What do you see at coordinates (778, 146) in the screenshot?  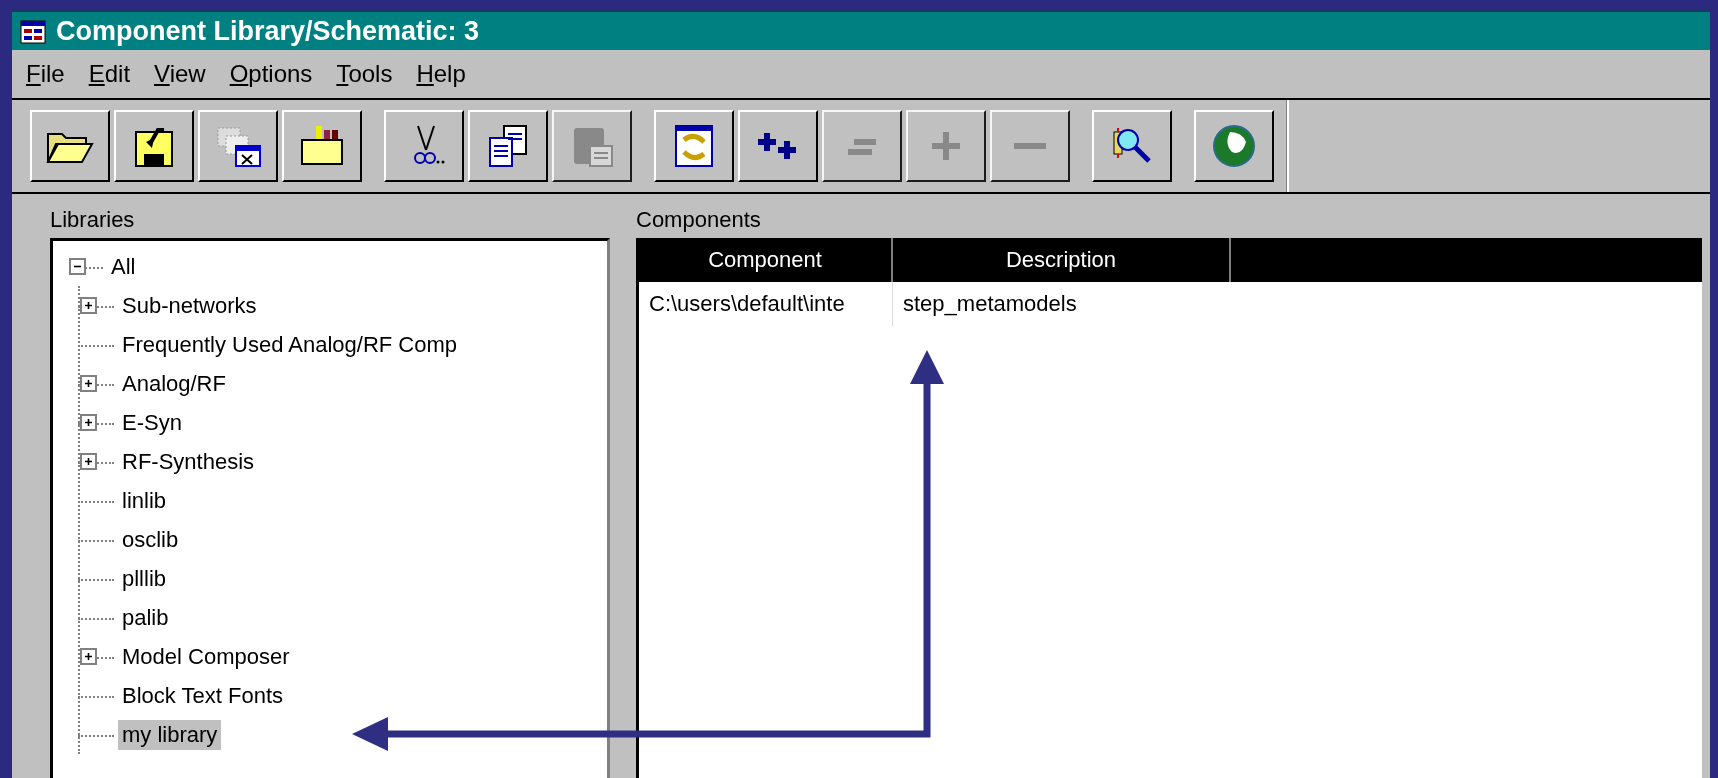 I see `double-plus-button` at bounding box center [778, 146].